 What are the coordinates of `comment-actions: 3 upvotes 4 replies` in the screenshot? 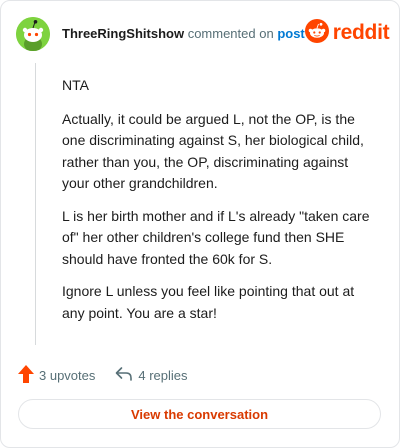 It's located at (103, 375).